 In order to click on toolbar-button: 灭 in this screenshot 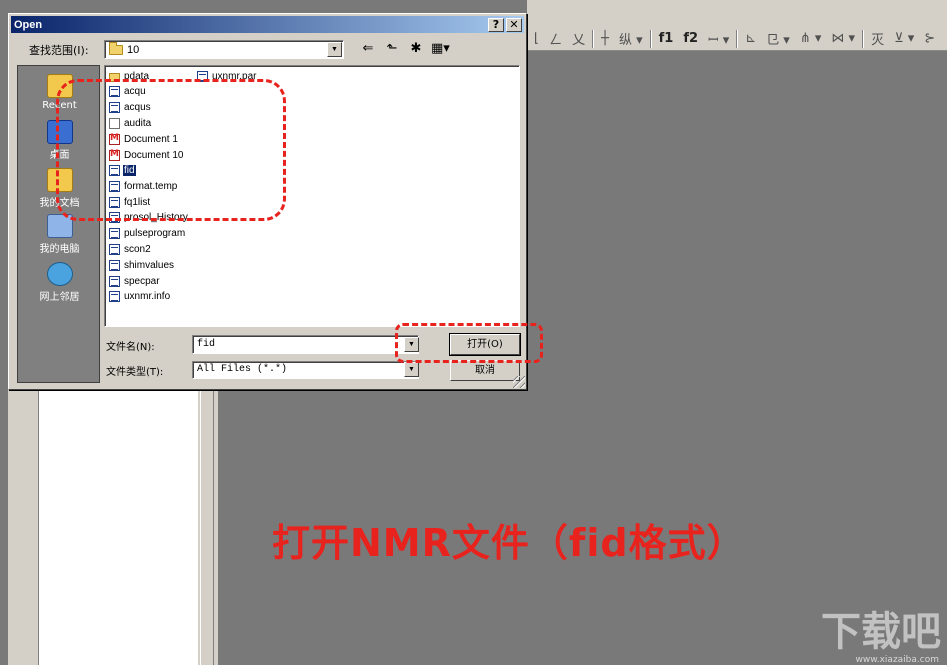, I will do `click(877, 38)`.